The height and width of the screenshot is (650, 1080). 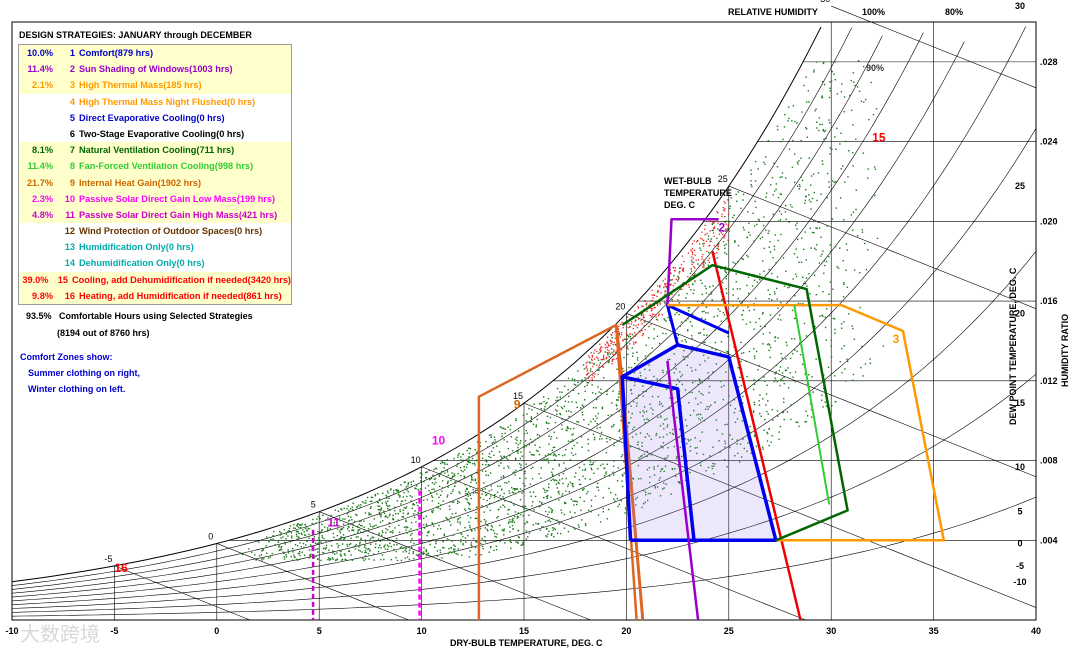 I want to click on x-tick-label: 40, so click(x=1036, y=631).